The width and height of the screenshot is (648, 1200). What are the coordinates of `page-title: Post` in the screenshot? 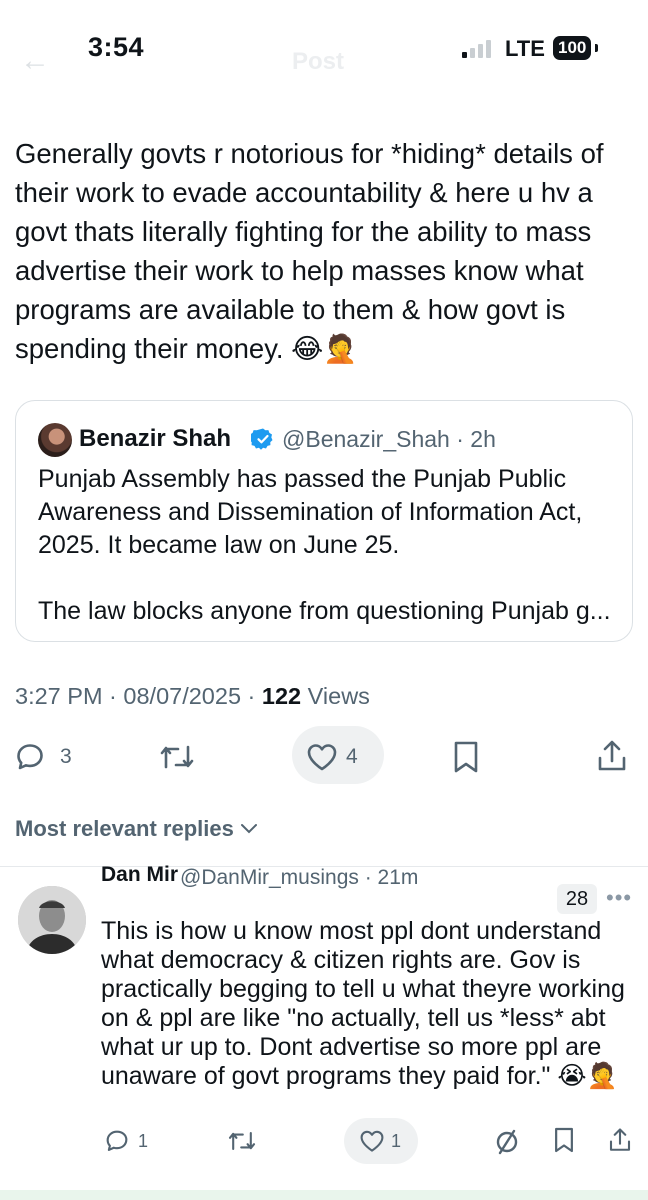 It's located at (318, 61).